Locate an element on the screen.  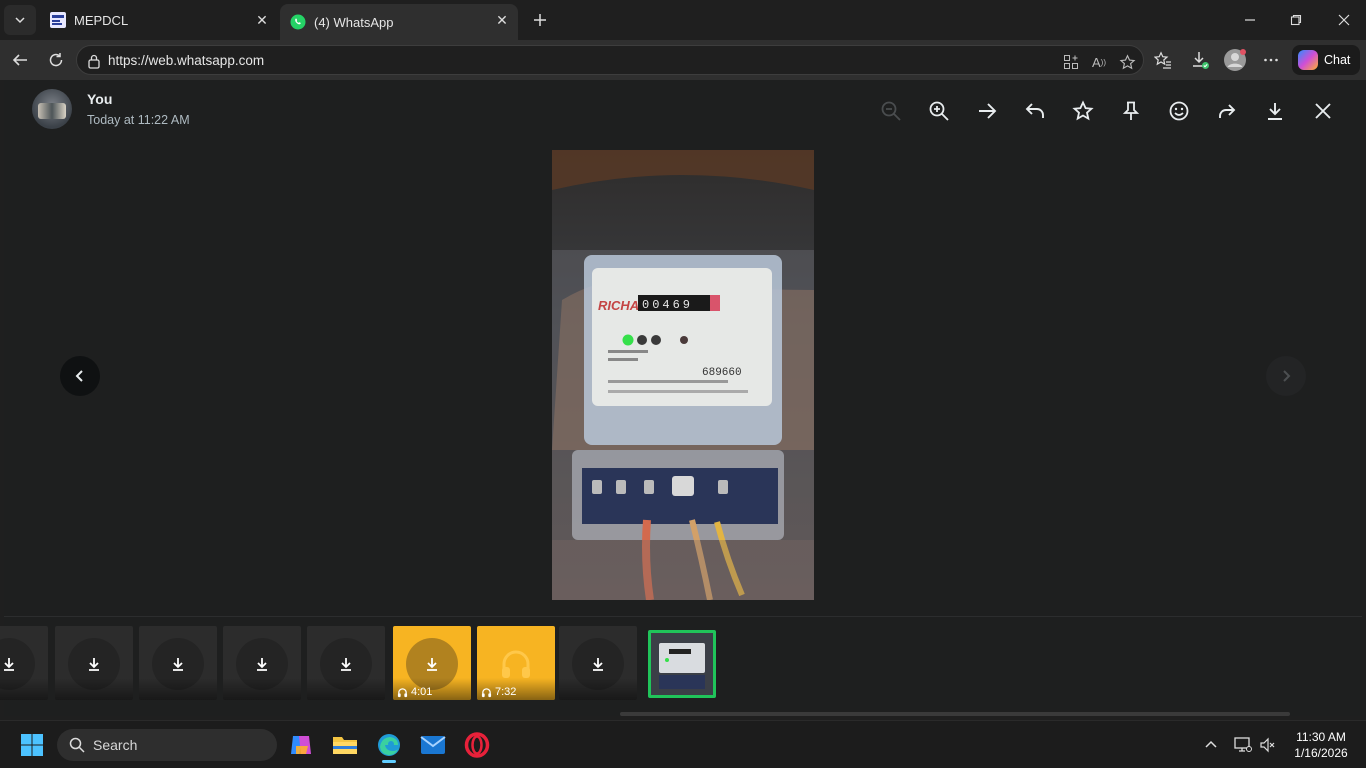
clock-time: 11:30 AM is located at coordinates (1321, 737).